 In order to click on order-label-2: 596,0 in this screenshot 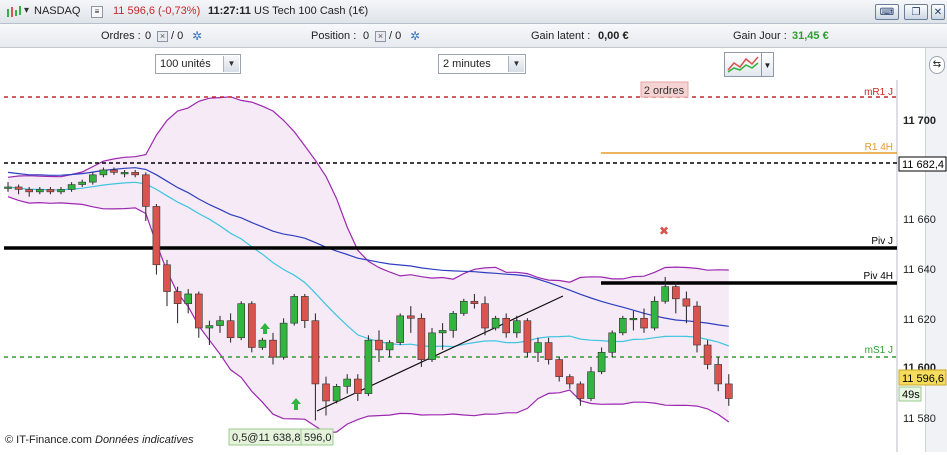, I will do `click(318, 438)`.